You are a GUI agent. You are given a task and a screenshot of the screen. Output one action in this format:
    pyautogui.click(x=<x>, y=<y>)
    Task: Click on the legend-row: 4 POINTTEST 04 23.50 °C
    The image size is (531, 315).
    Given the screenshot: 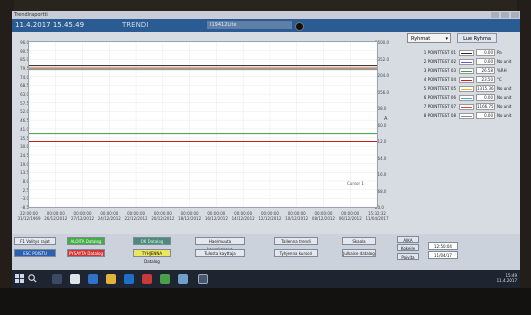 What is the action you would take?
    pyautogui.click(x=464, y=80)
    